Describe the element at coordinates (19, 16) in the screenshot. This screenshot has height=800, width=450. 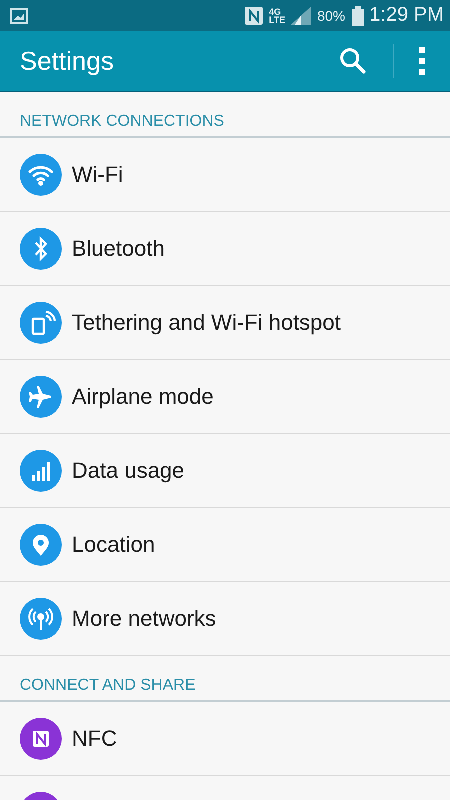
I see `image-icon` at that location.